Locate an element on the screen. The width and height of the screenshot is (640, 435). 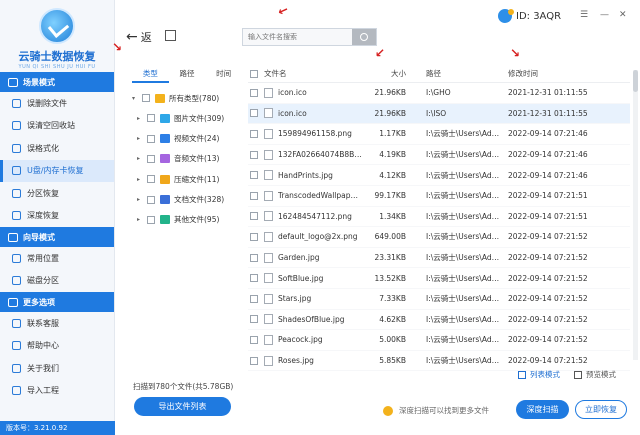
tree-item: ▸ 文档文件(328) is located at coordinates (187, 200).